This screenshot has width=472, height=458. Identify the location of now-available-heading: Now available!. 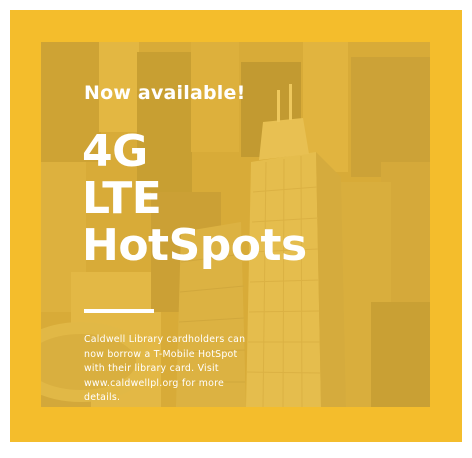
(165, 93).